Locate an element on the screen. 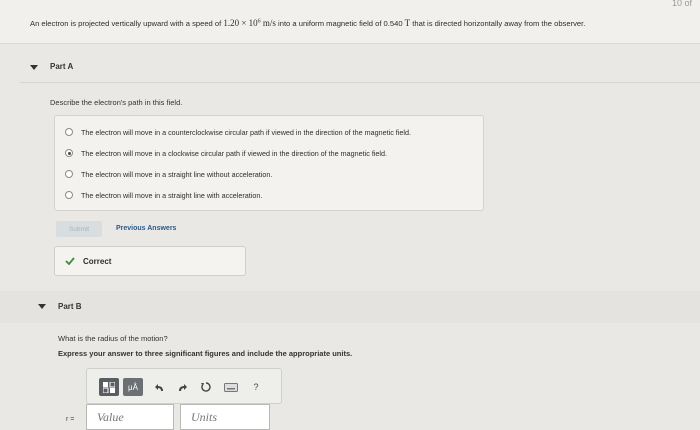 The width and height of the screenshot is (700, 430). feedback-text: Correct is located at coordinates (97, 261).